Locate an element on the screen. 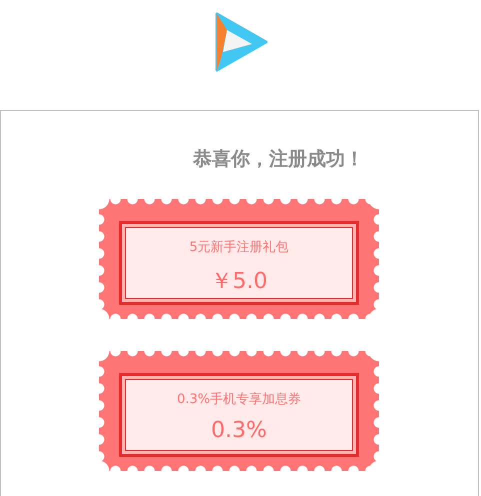 This screenshot has height=496, width=481. coupon-name: 0.3%手机专享加息券 is located at coordinates (239, 399).